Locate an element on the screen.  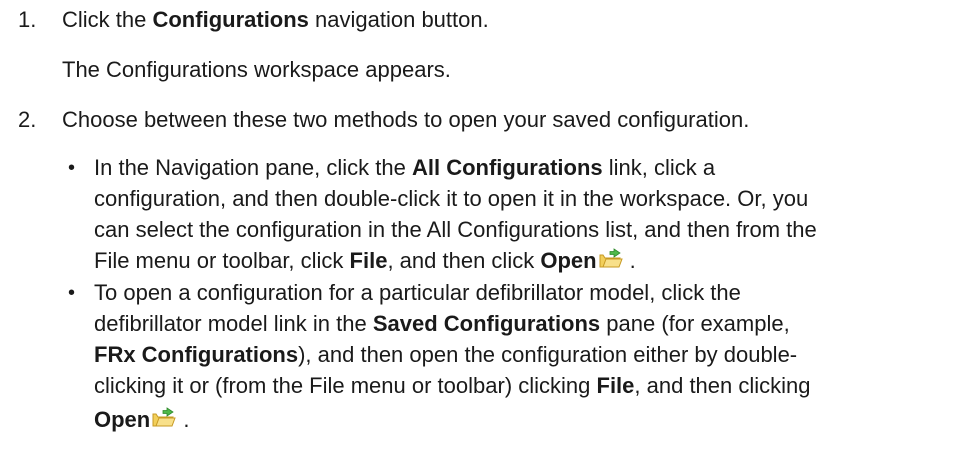
frx-configurations-label: FRx Configurations is located at coordinates (196, 354).